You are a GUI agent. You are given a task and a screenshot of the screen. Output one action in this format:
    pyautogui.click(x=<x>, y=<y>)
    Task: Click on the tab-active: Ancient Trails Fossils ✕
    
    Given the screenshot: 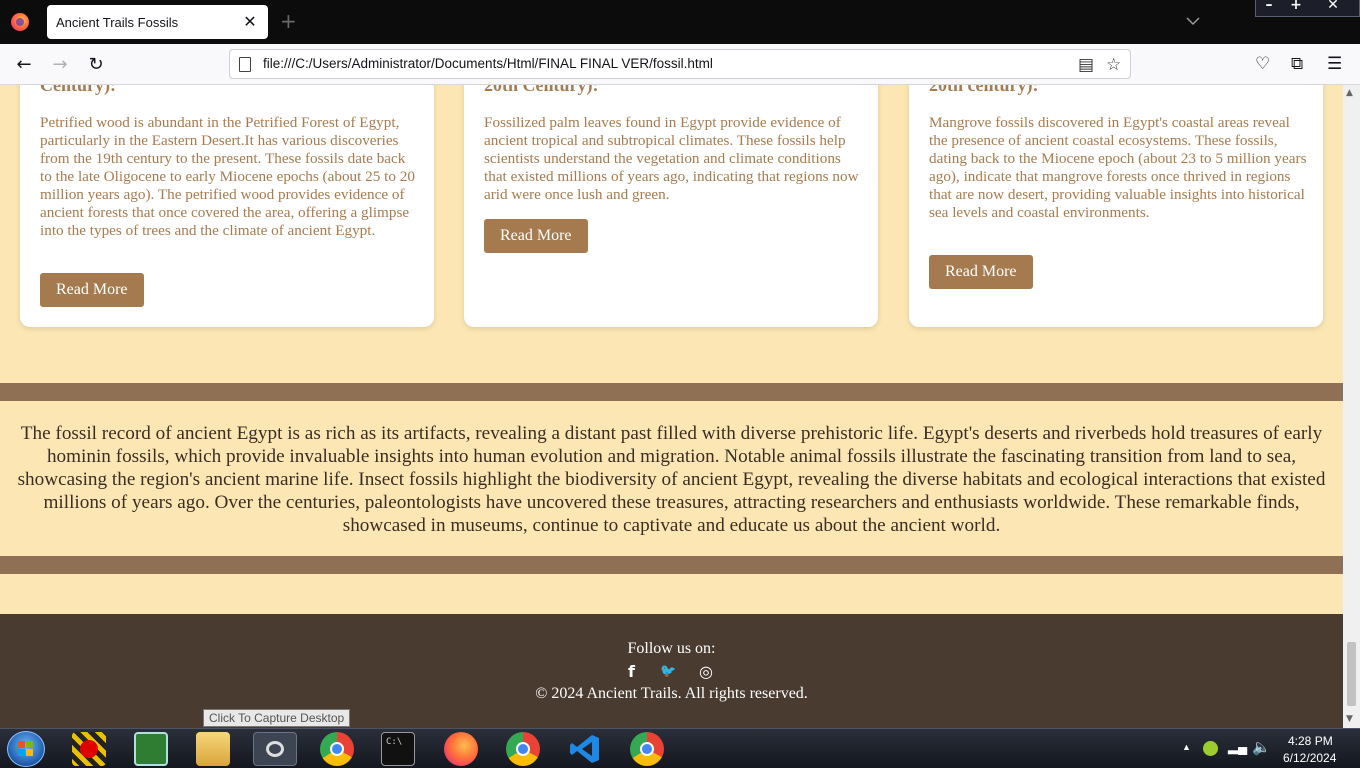 What is the action you would take?
    pyautogui.click(x=157, y=22)
    